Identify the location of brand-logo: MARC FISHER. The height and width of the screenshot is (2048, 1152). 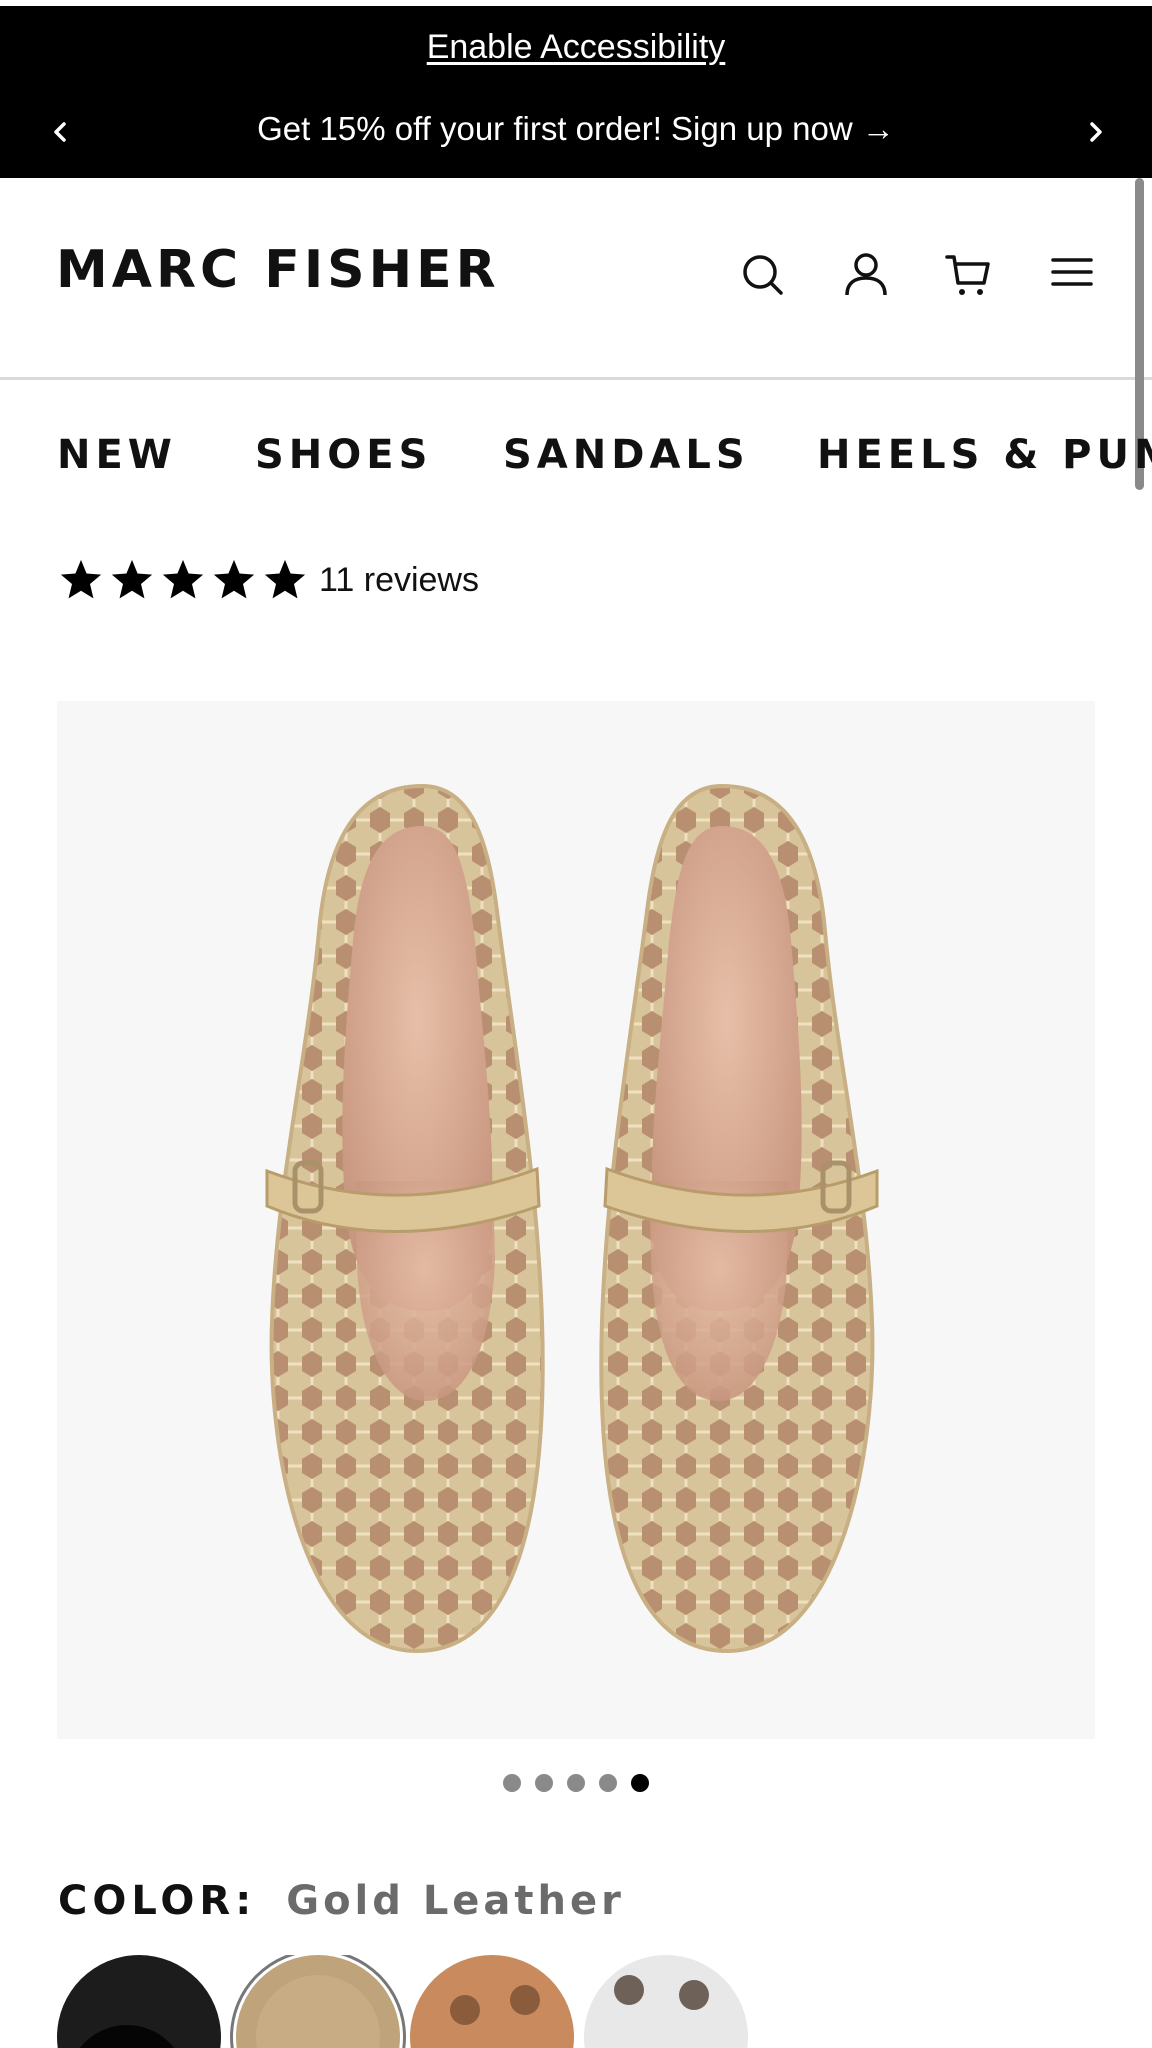
(316, 268).